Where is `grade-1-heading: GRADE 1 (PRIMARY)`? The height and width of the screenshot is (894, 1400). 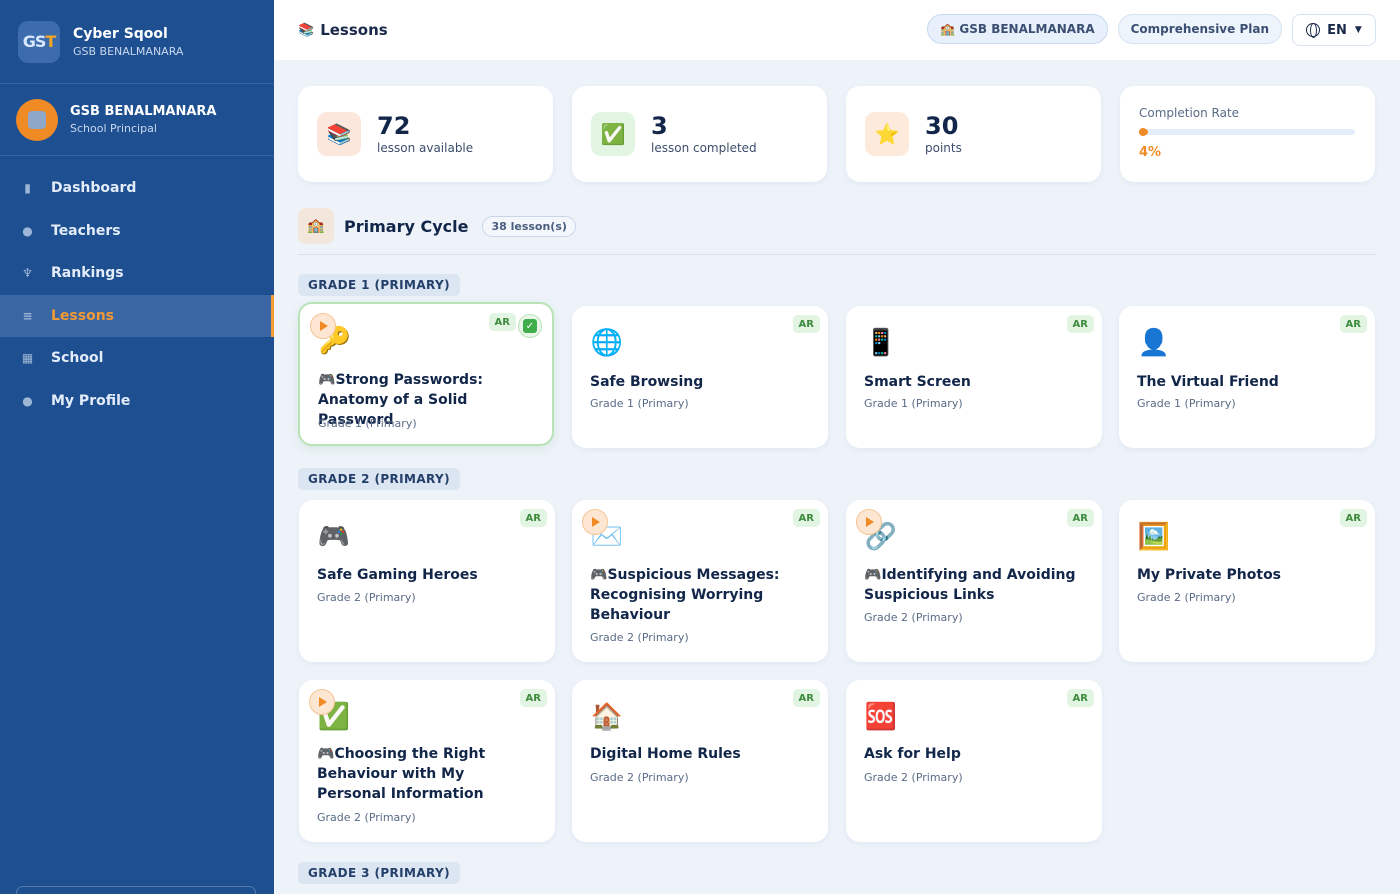
grade-1-heading: GRADE 1 (PRIMARY) is located at coordinates (379, 285).